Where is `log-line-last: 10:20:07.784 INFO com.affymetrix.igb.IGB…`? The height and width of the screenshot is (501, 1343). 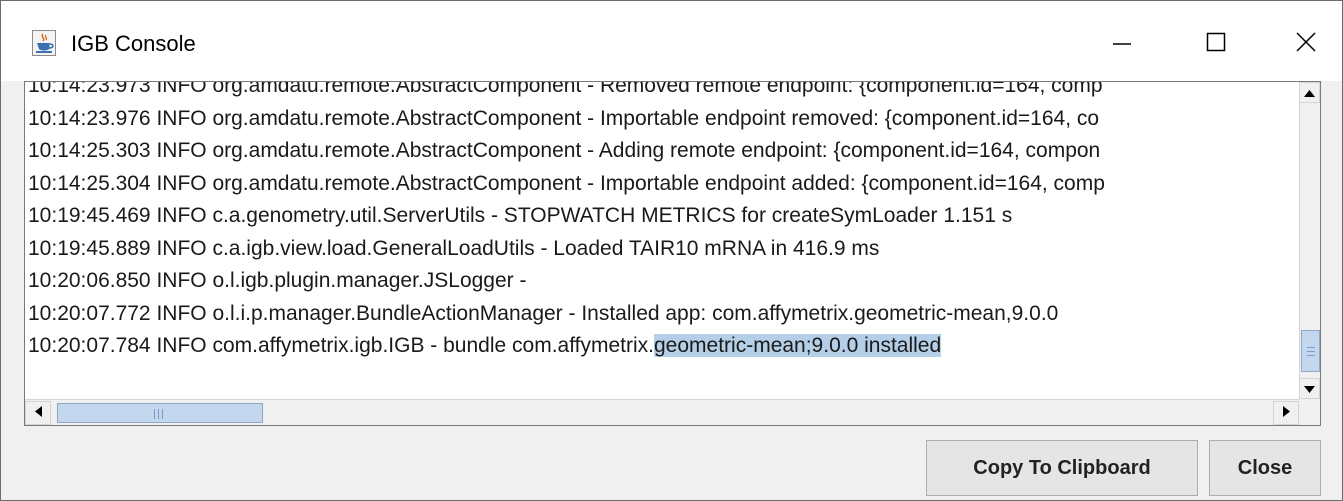 log-line-last: 10:20:07.784 INFO com.affymetrix.igb.IGB… is located at coordinates (566, 346).